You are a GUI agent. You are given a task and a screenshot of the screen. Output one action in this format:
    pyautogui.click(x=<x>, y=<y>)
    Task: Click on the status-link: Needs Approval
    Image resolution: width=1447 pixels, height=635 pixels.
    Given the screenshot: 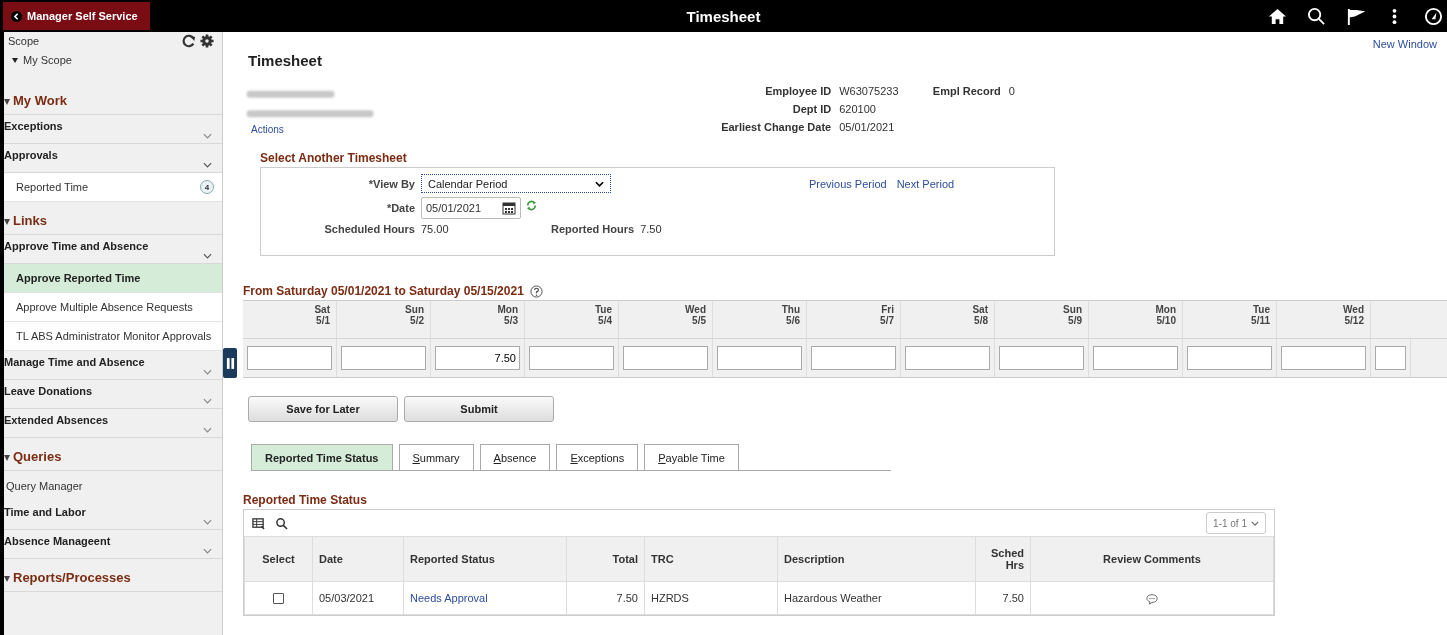 What is the action you would take?
    pyautogui.click(x=449, y=598)
    